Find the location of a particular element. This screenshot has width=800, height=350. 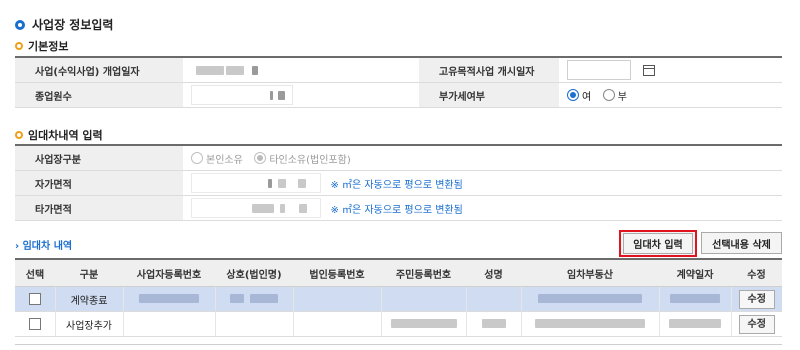

page-title: 사업장 정보입력 is located at coordinates (64, 24).